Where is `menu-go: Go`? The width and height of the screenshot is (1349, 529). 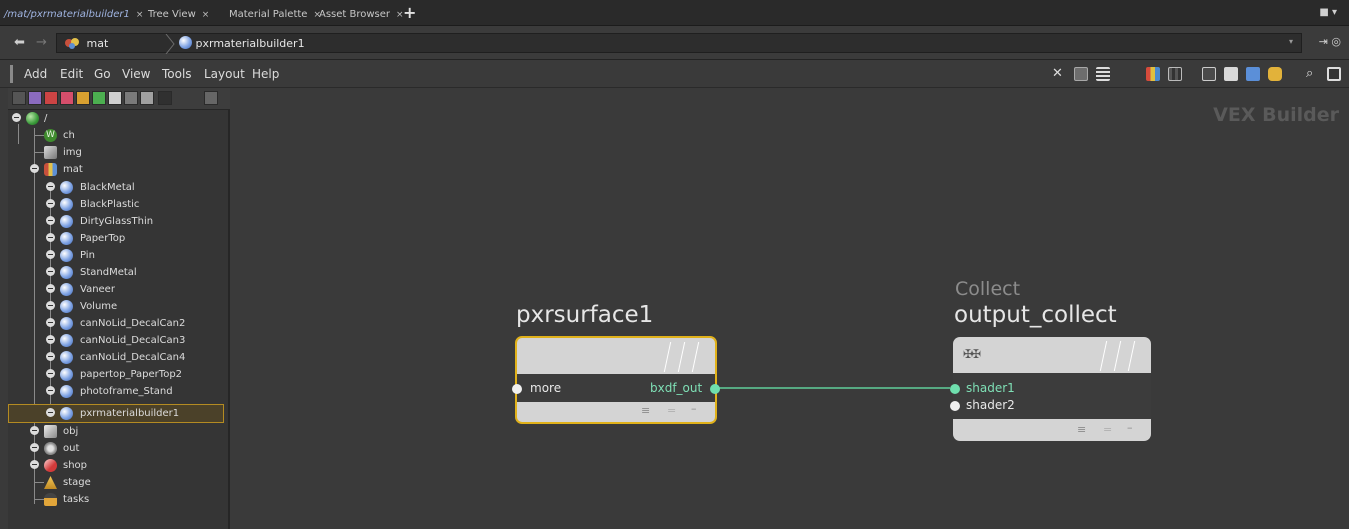 menu-go: Go is located at coordinates (102, 74).